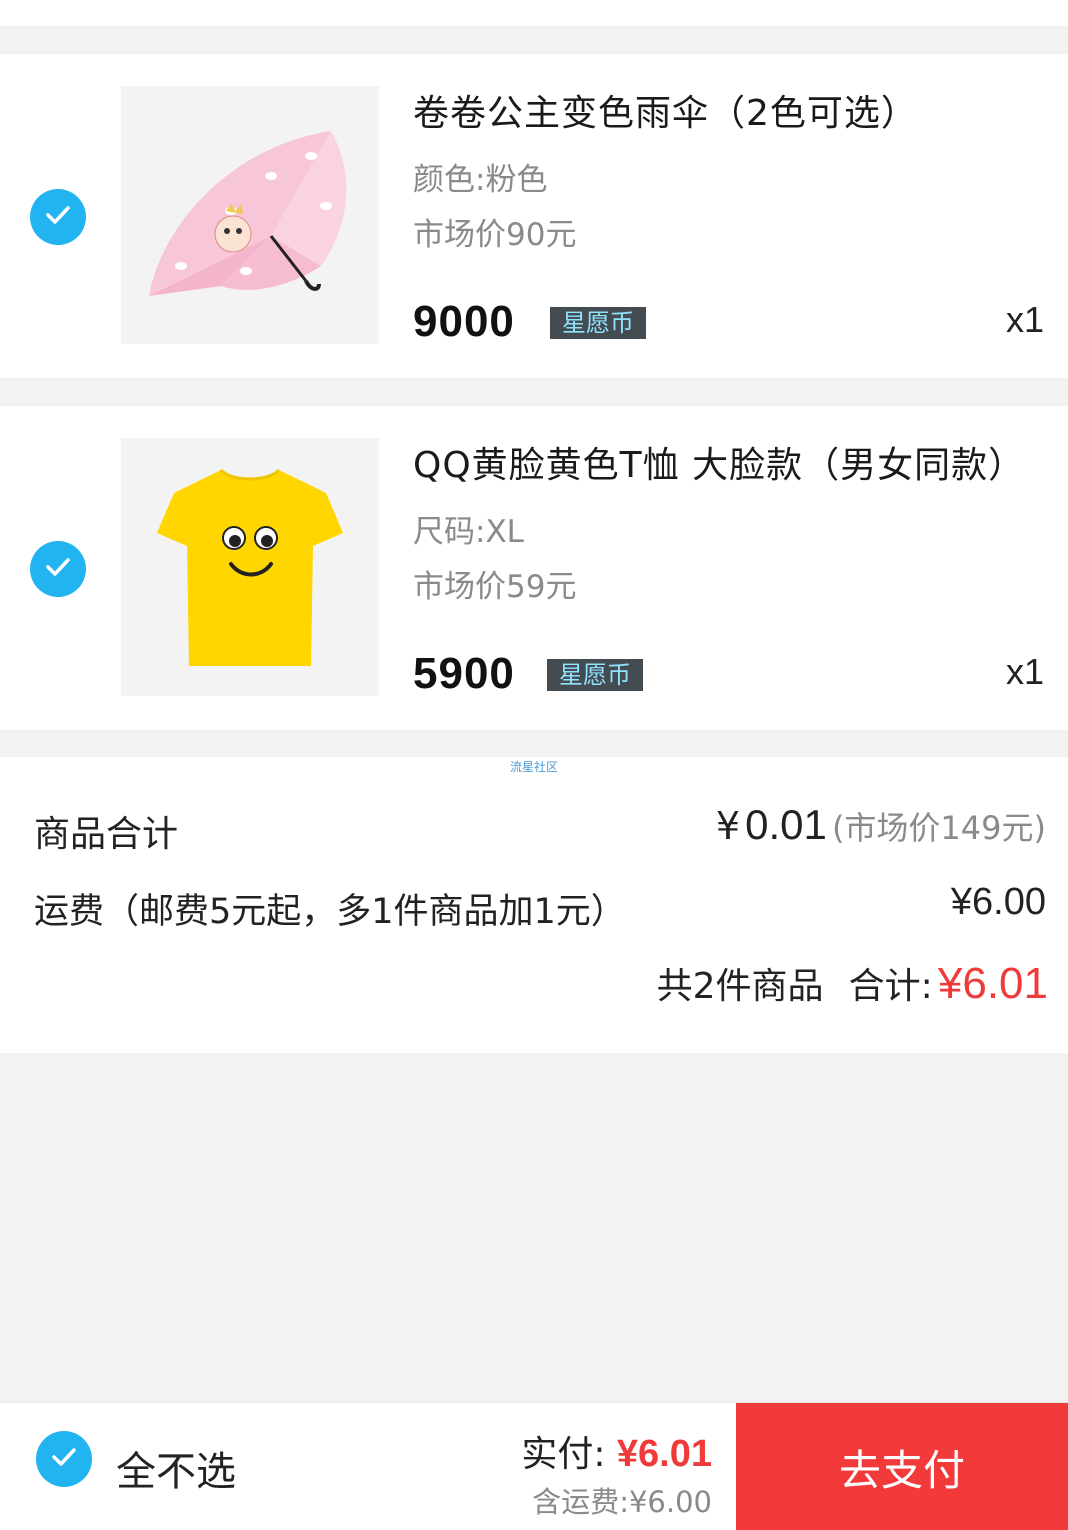 The height and width of the screenshot is (1530, 1068). What do you see at coordinates (786, 824) in the screenshot?
I see `goods-amount: 0.01` at bounding box center [786, 824].